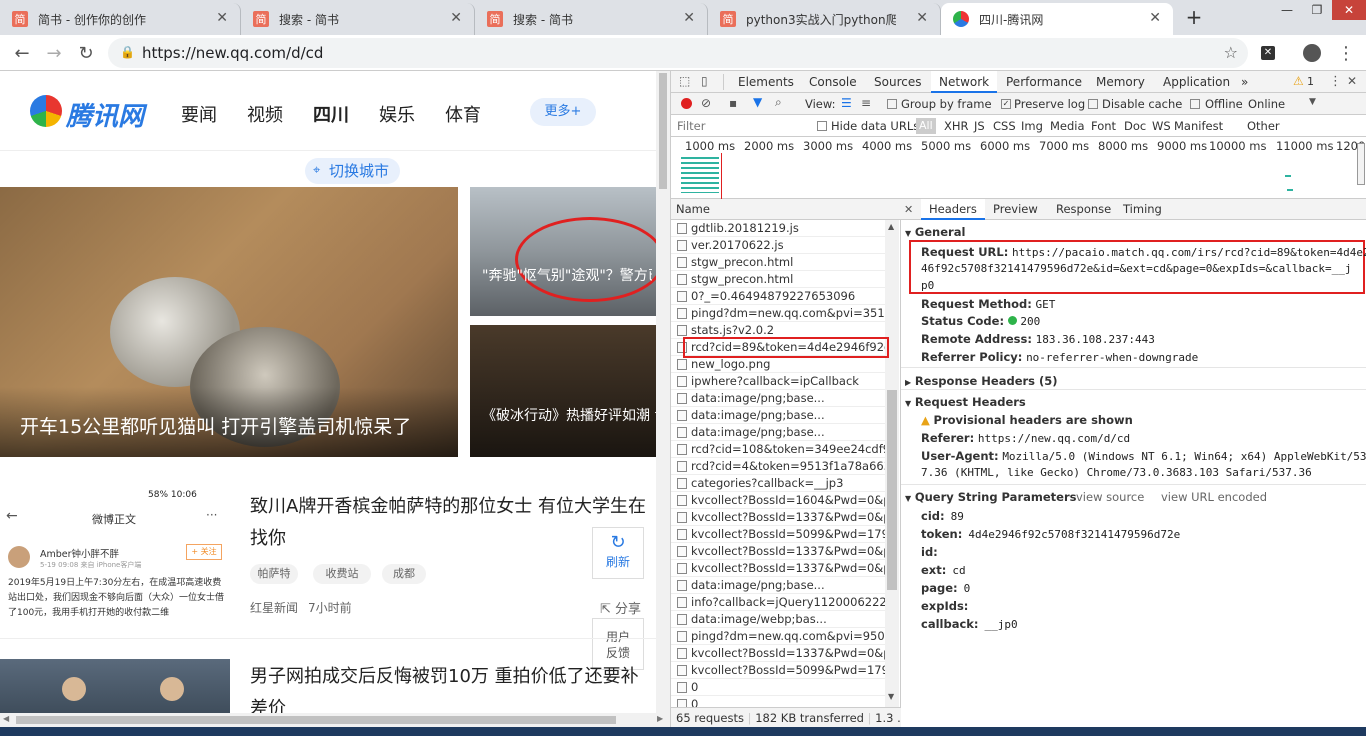 This screenshot has height=736, width=1366. Describe the element at coordinates (926, 126) in the screenshot. I see `type-filter-all: All` at that location.